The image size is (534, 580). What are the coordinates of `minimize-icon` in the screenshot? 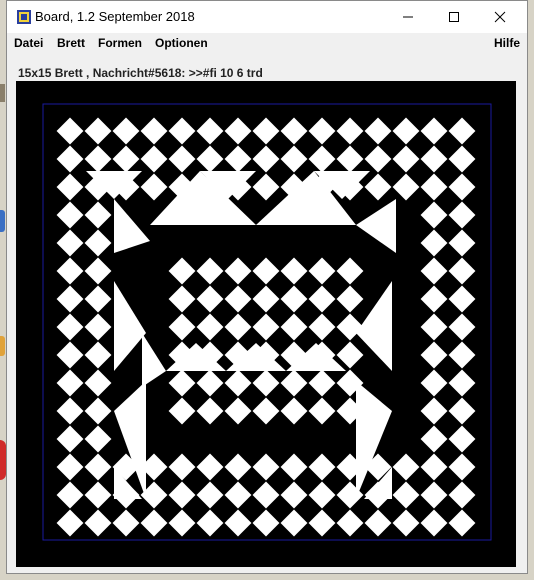 It's located at (408, 17).